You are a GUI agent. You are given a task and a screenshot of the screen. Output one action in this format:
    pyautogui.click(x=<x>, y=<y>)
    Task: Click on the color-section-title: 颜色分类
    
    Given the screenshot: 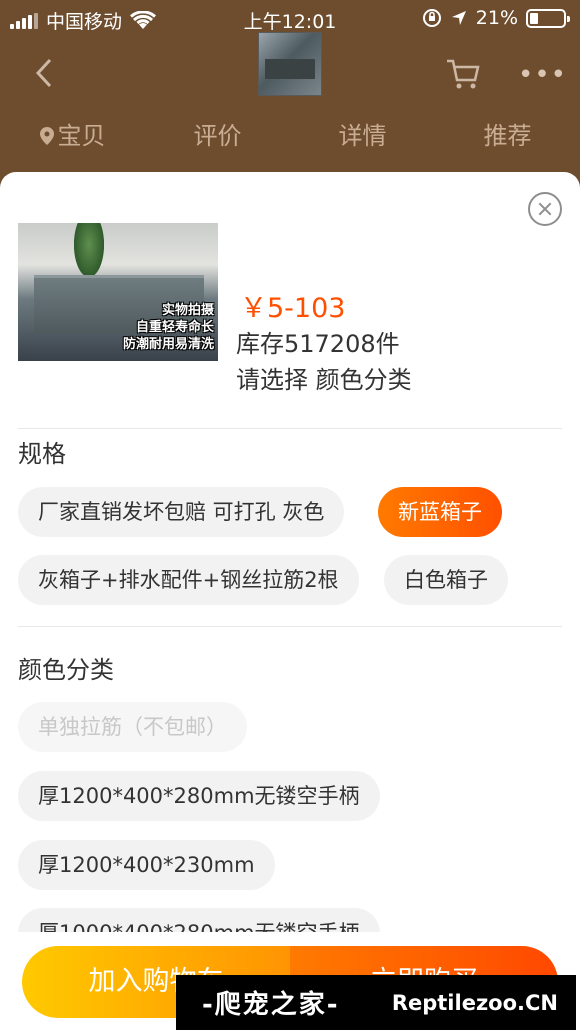 What is the action you would take?
    pyautogui.click(x=66, y=670)
    